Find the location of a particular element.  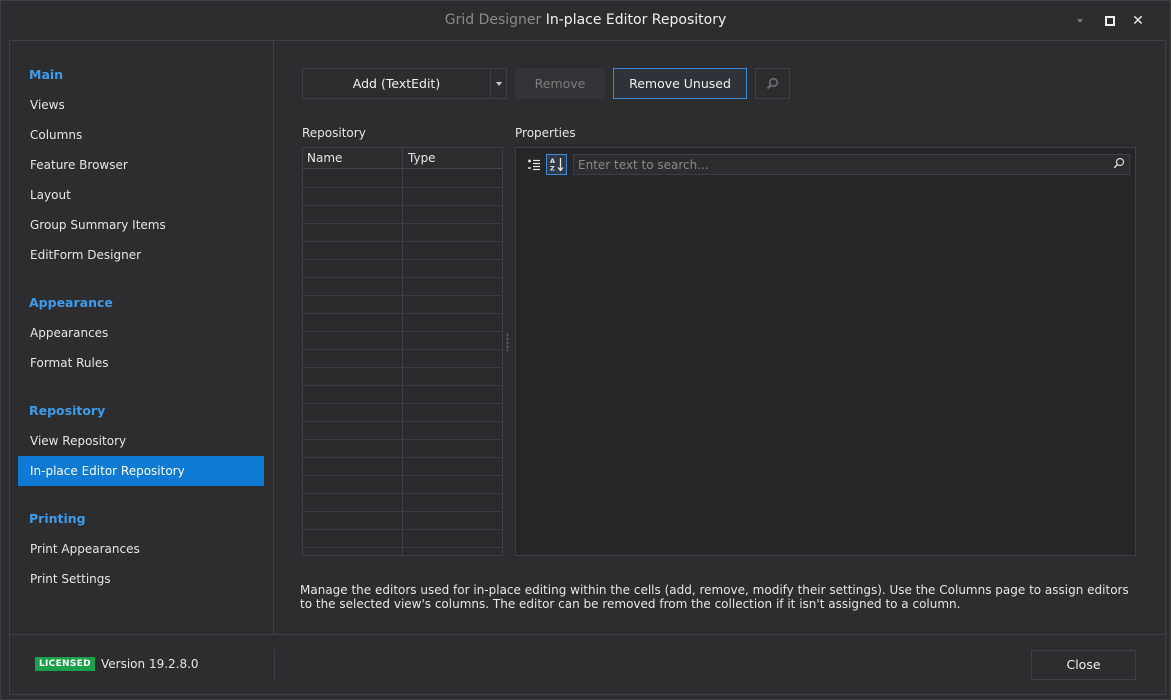

property-search-input is located at coordinates (839, 164).